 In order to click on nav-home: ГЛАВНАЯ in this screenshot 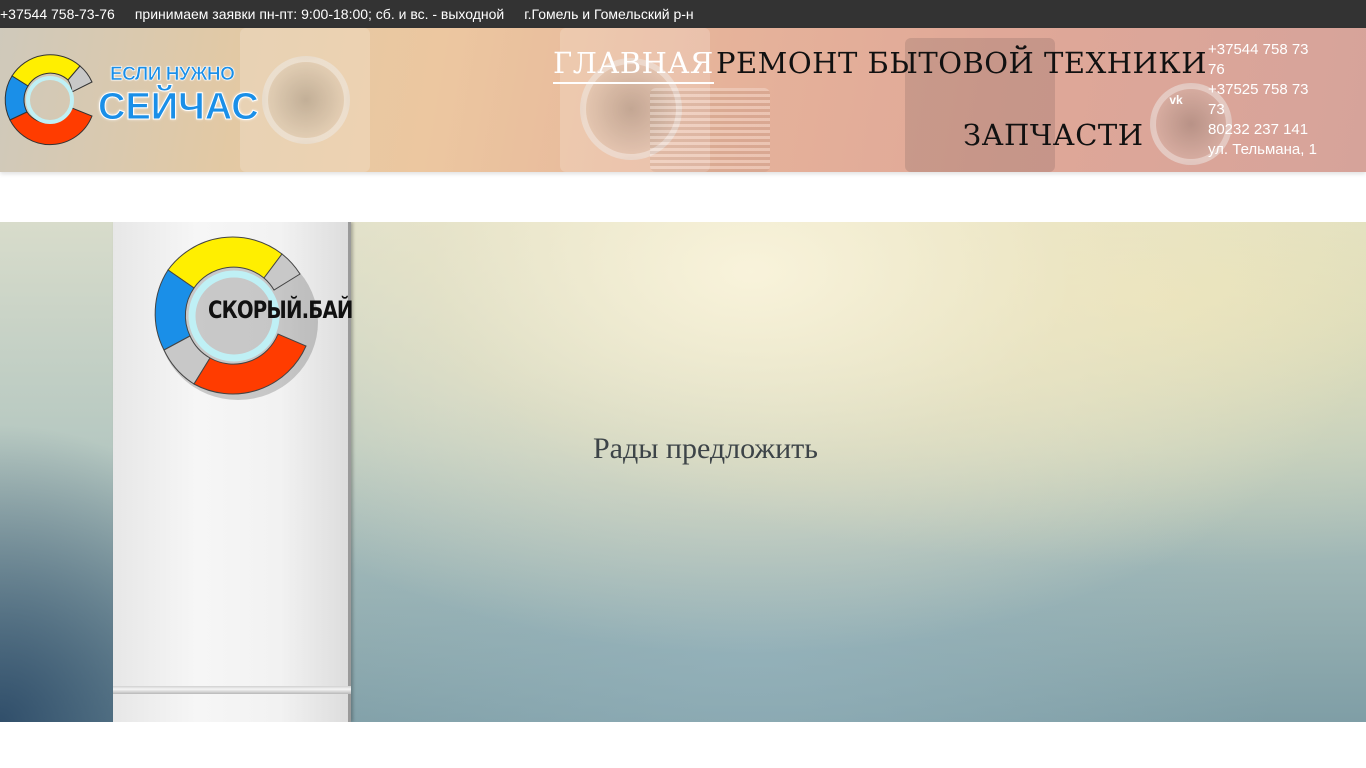, I will do `click(633, 65)`.